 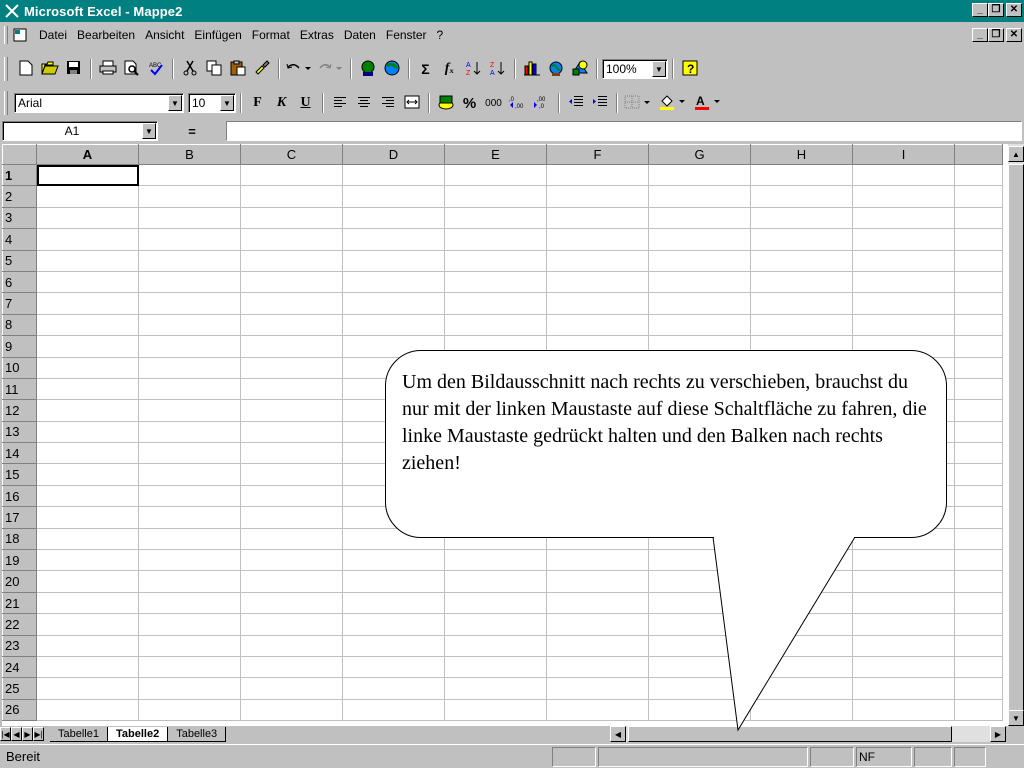 What do you see at coordinates (19, 453) in the screenshot?
I see `row-header: 14` at bounding box center [19, 453].